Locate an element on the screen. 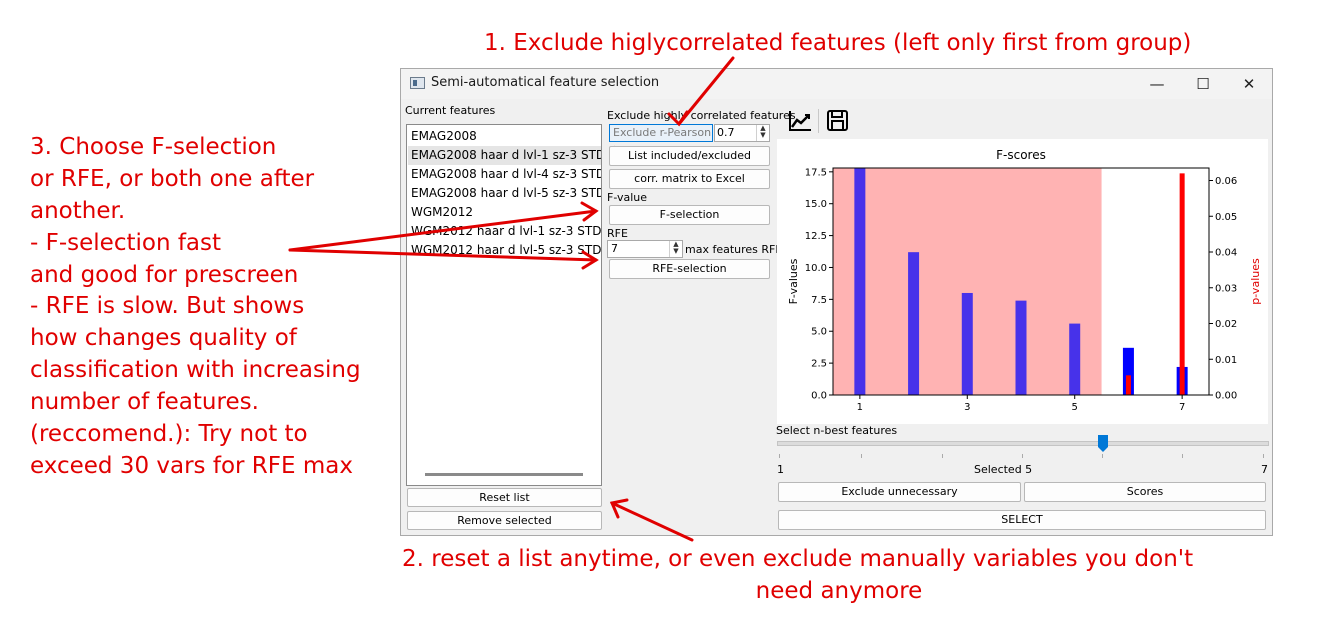  arrowhead is located at coordinates (678, 118).